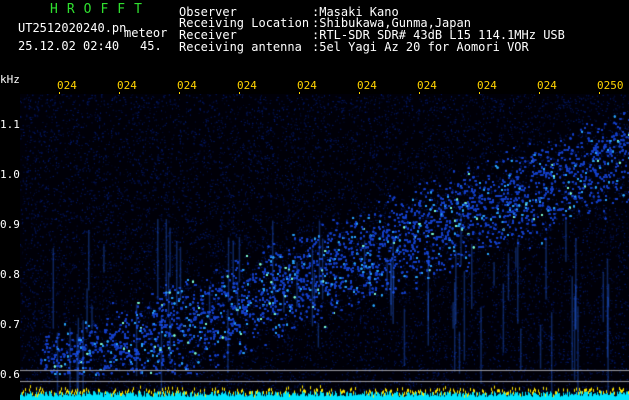 The image size is (629, 400). What do you see at coordinates (100, 9) in the screenshot?
I see `app-brand: HROFFT` at bounding box center [100, 9].